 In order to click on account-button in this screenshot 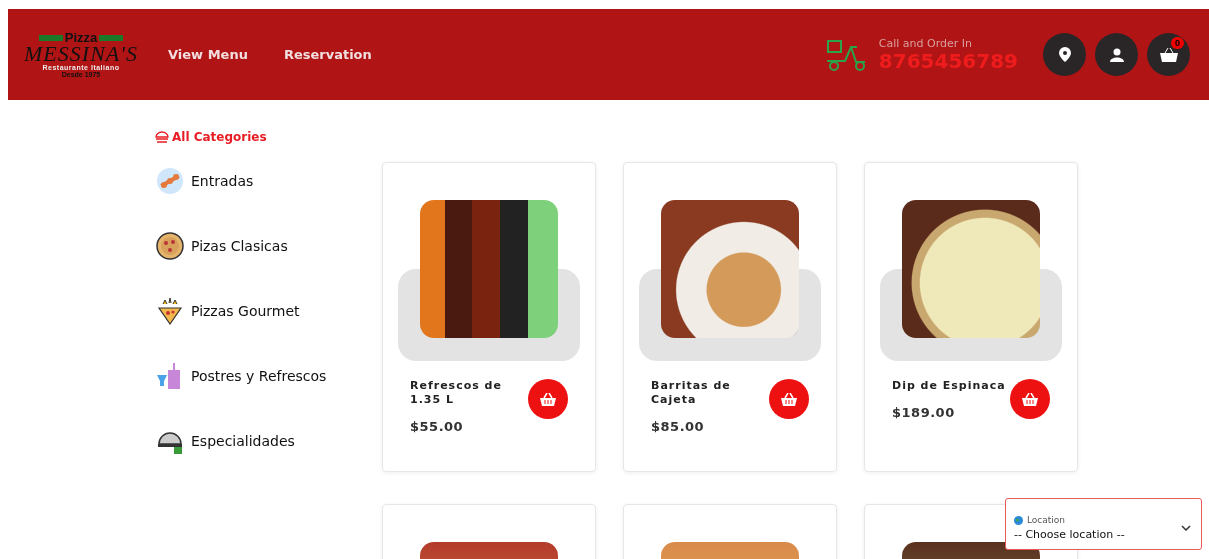, I will do `click(1116, 54)`.